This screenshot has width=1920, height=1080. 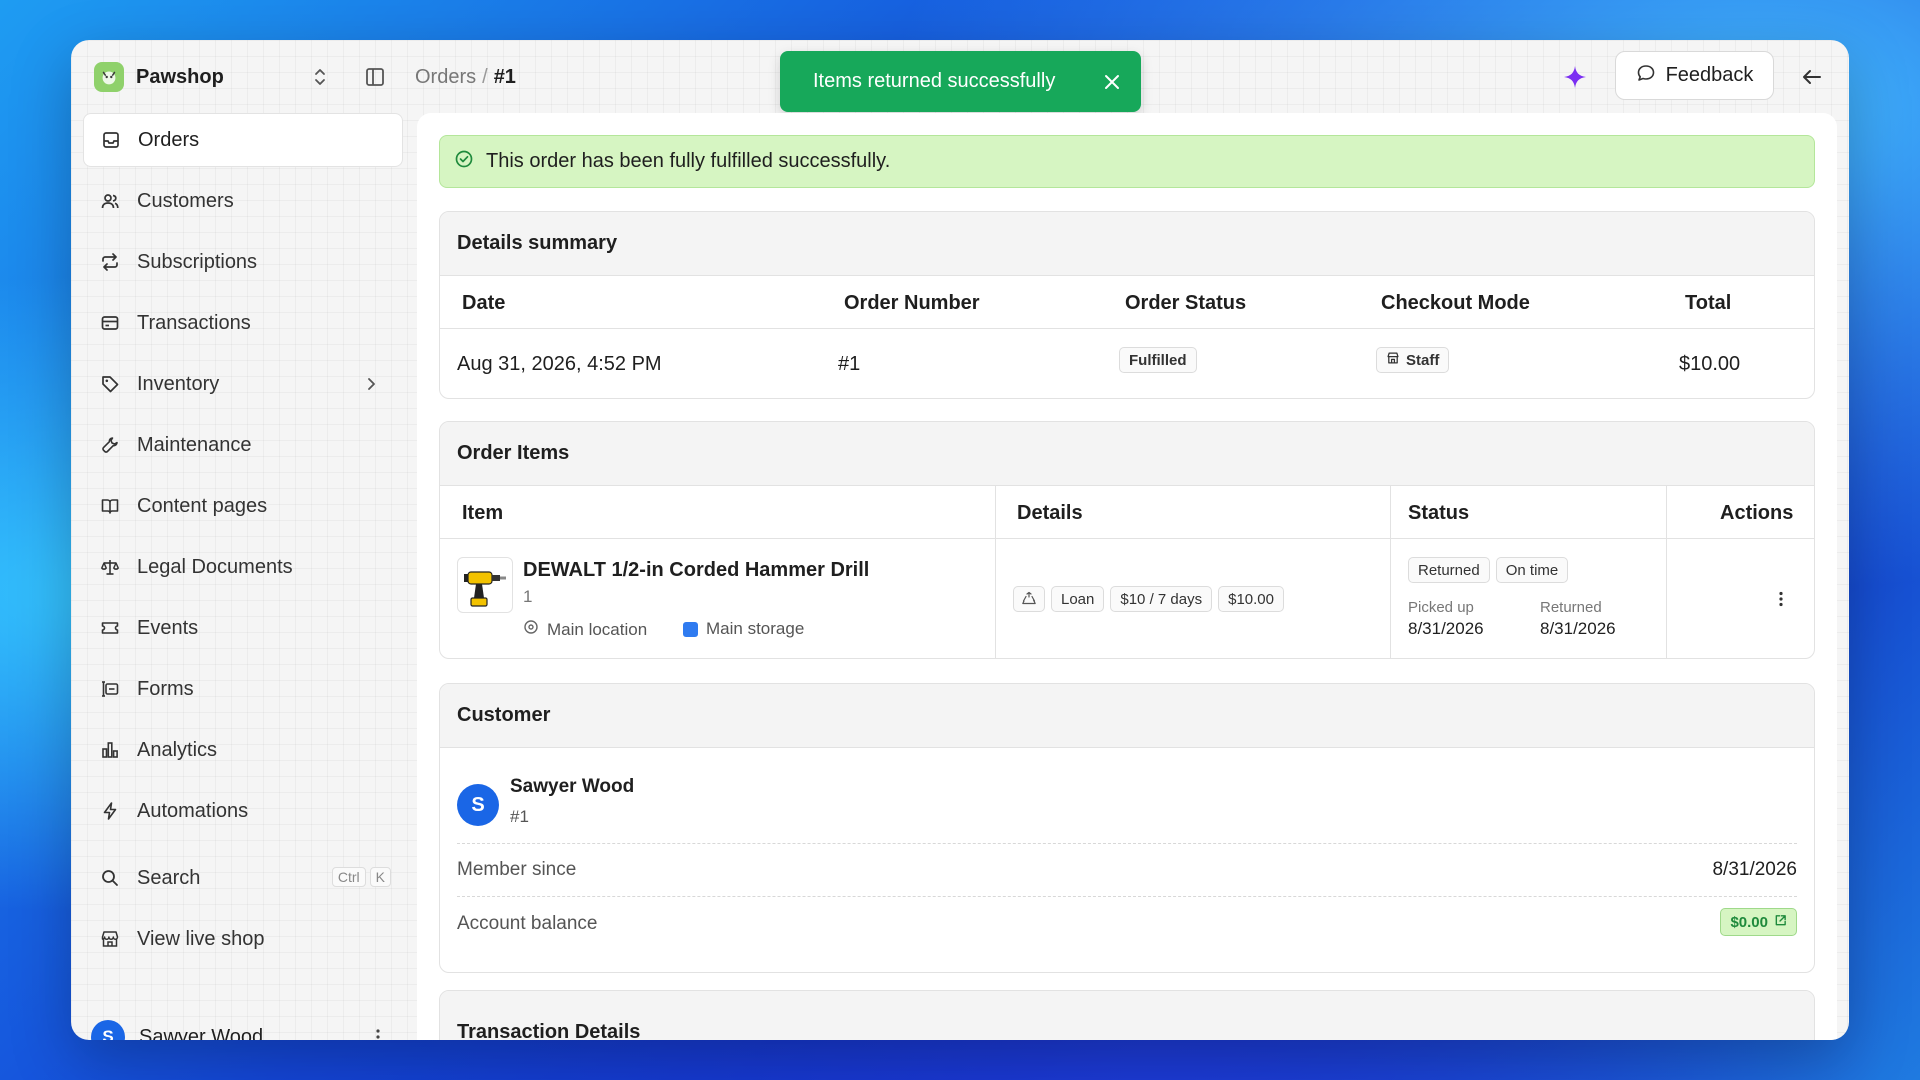 I want to click on order-items-title: Order Items, so click(x=1127, y=454).